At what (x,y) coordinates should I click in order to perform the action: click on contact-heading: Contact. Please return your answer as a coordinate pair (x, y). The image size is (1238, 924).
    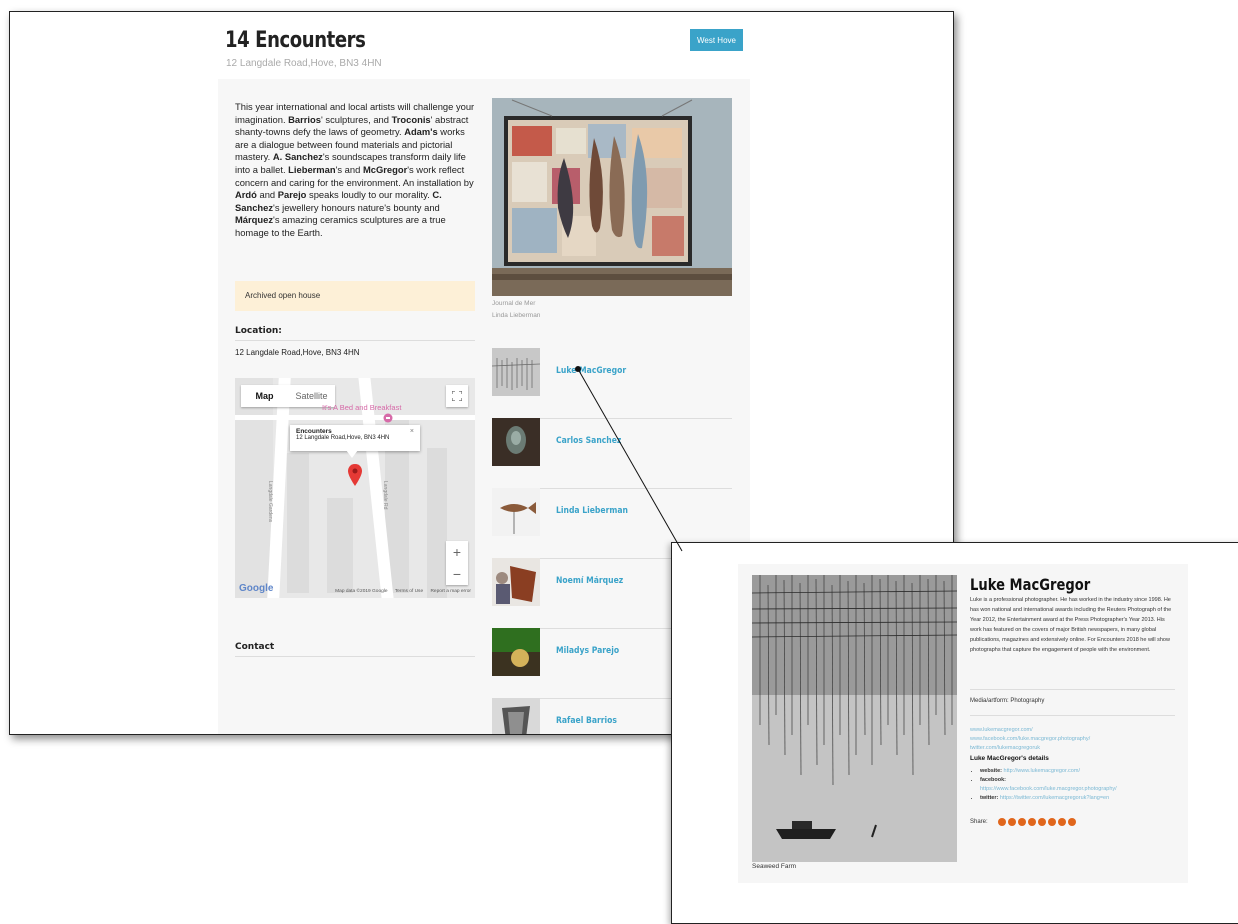
    Looking at the image, I should click on (355, 649).